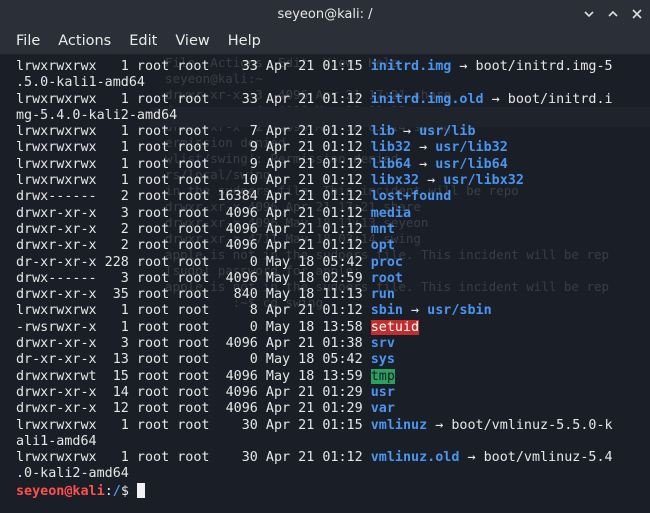 The width and height of the screenshot is (650, 513). I want to click on file-name: vmlinuz, so click(399, 425).